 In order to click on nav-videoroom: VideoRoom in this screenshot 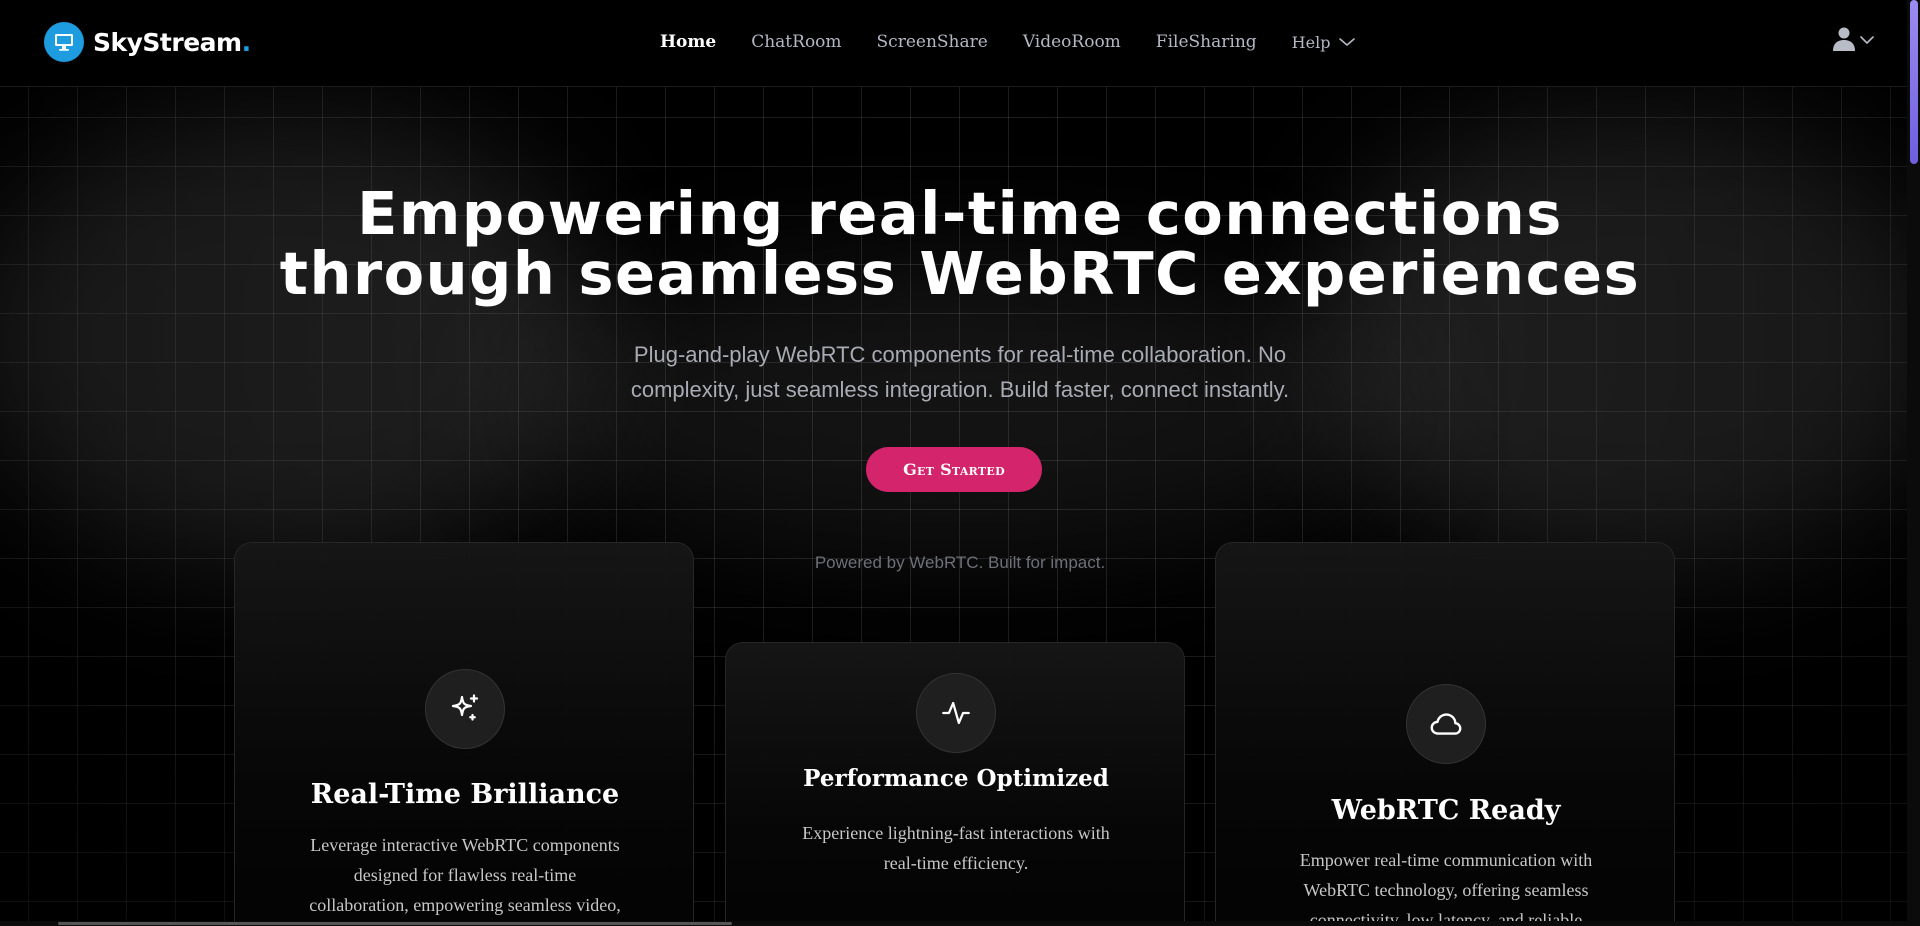, I will do `click(1072, 42)`.